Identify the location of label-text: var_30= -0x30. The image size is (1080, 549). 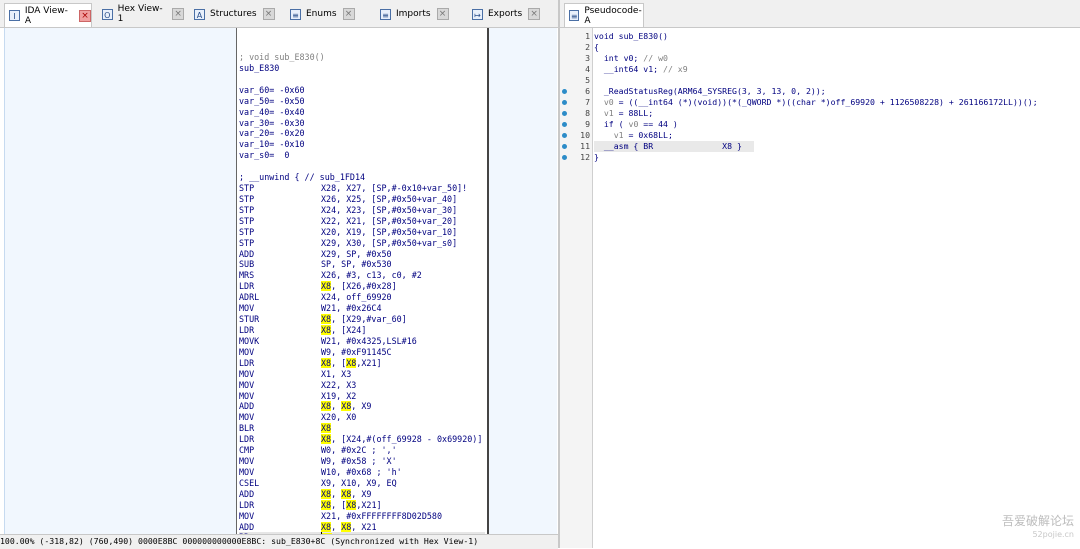
(272, 122).